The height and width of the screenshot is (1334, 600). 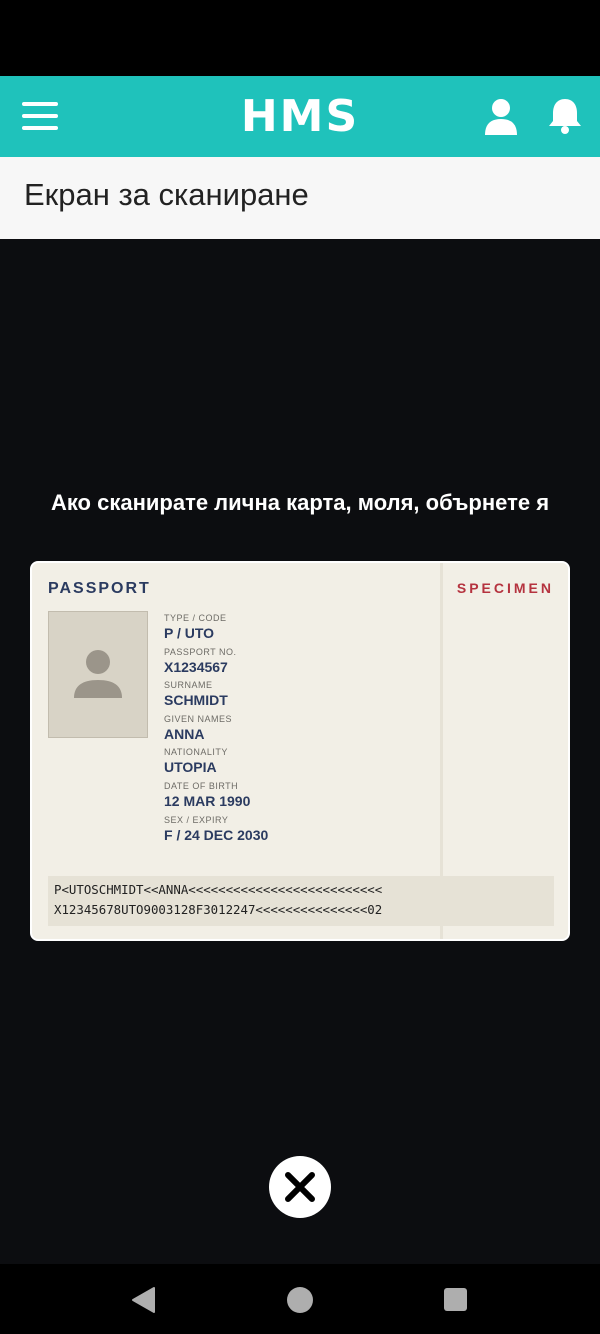 I want to click on field-value: UTOPIA, so click(x=190, y=767).